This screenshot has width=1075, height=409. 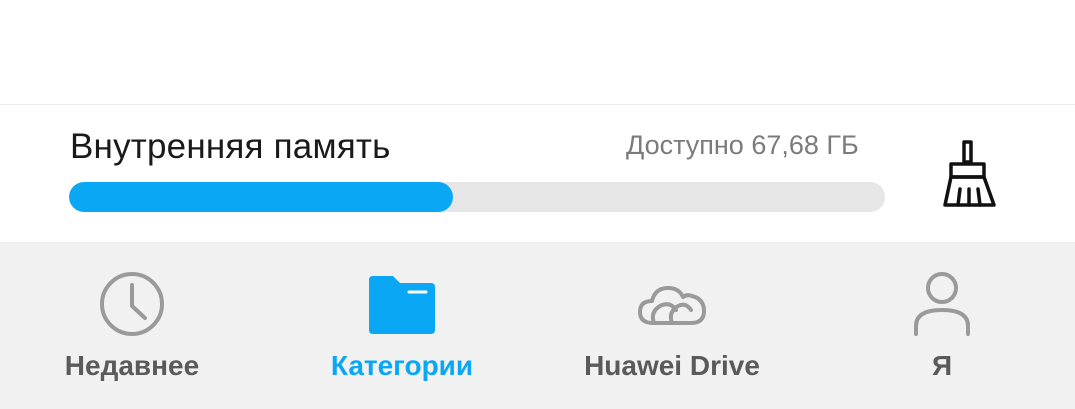 I want to click on cloud-icon, so click(x=672, y=305).